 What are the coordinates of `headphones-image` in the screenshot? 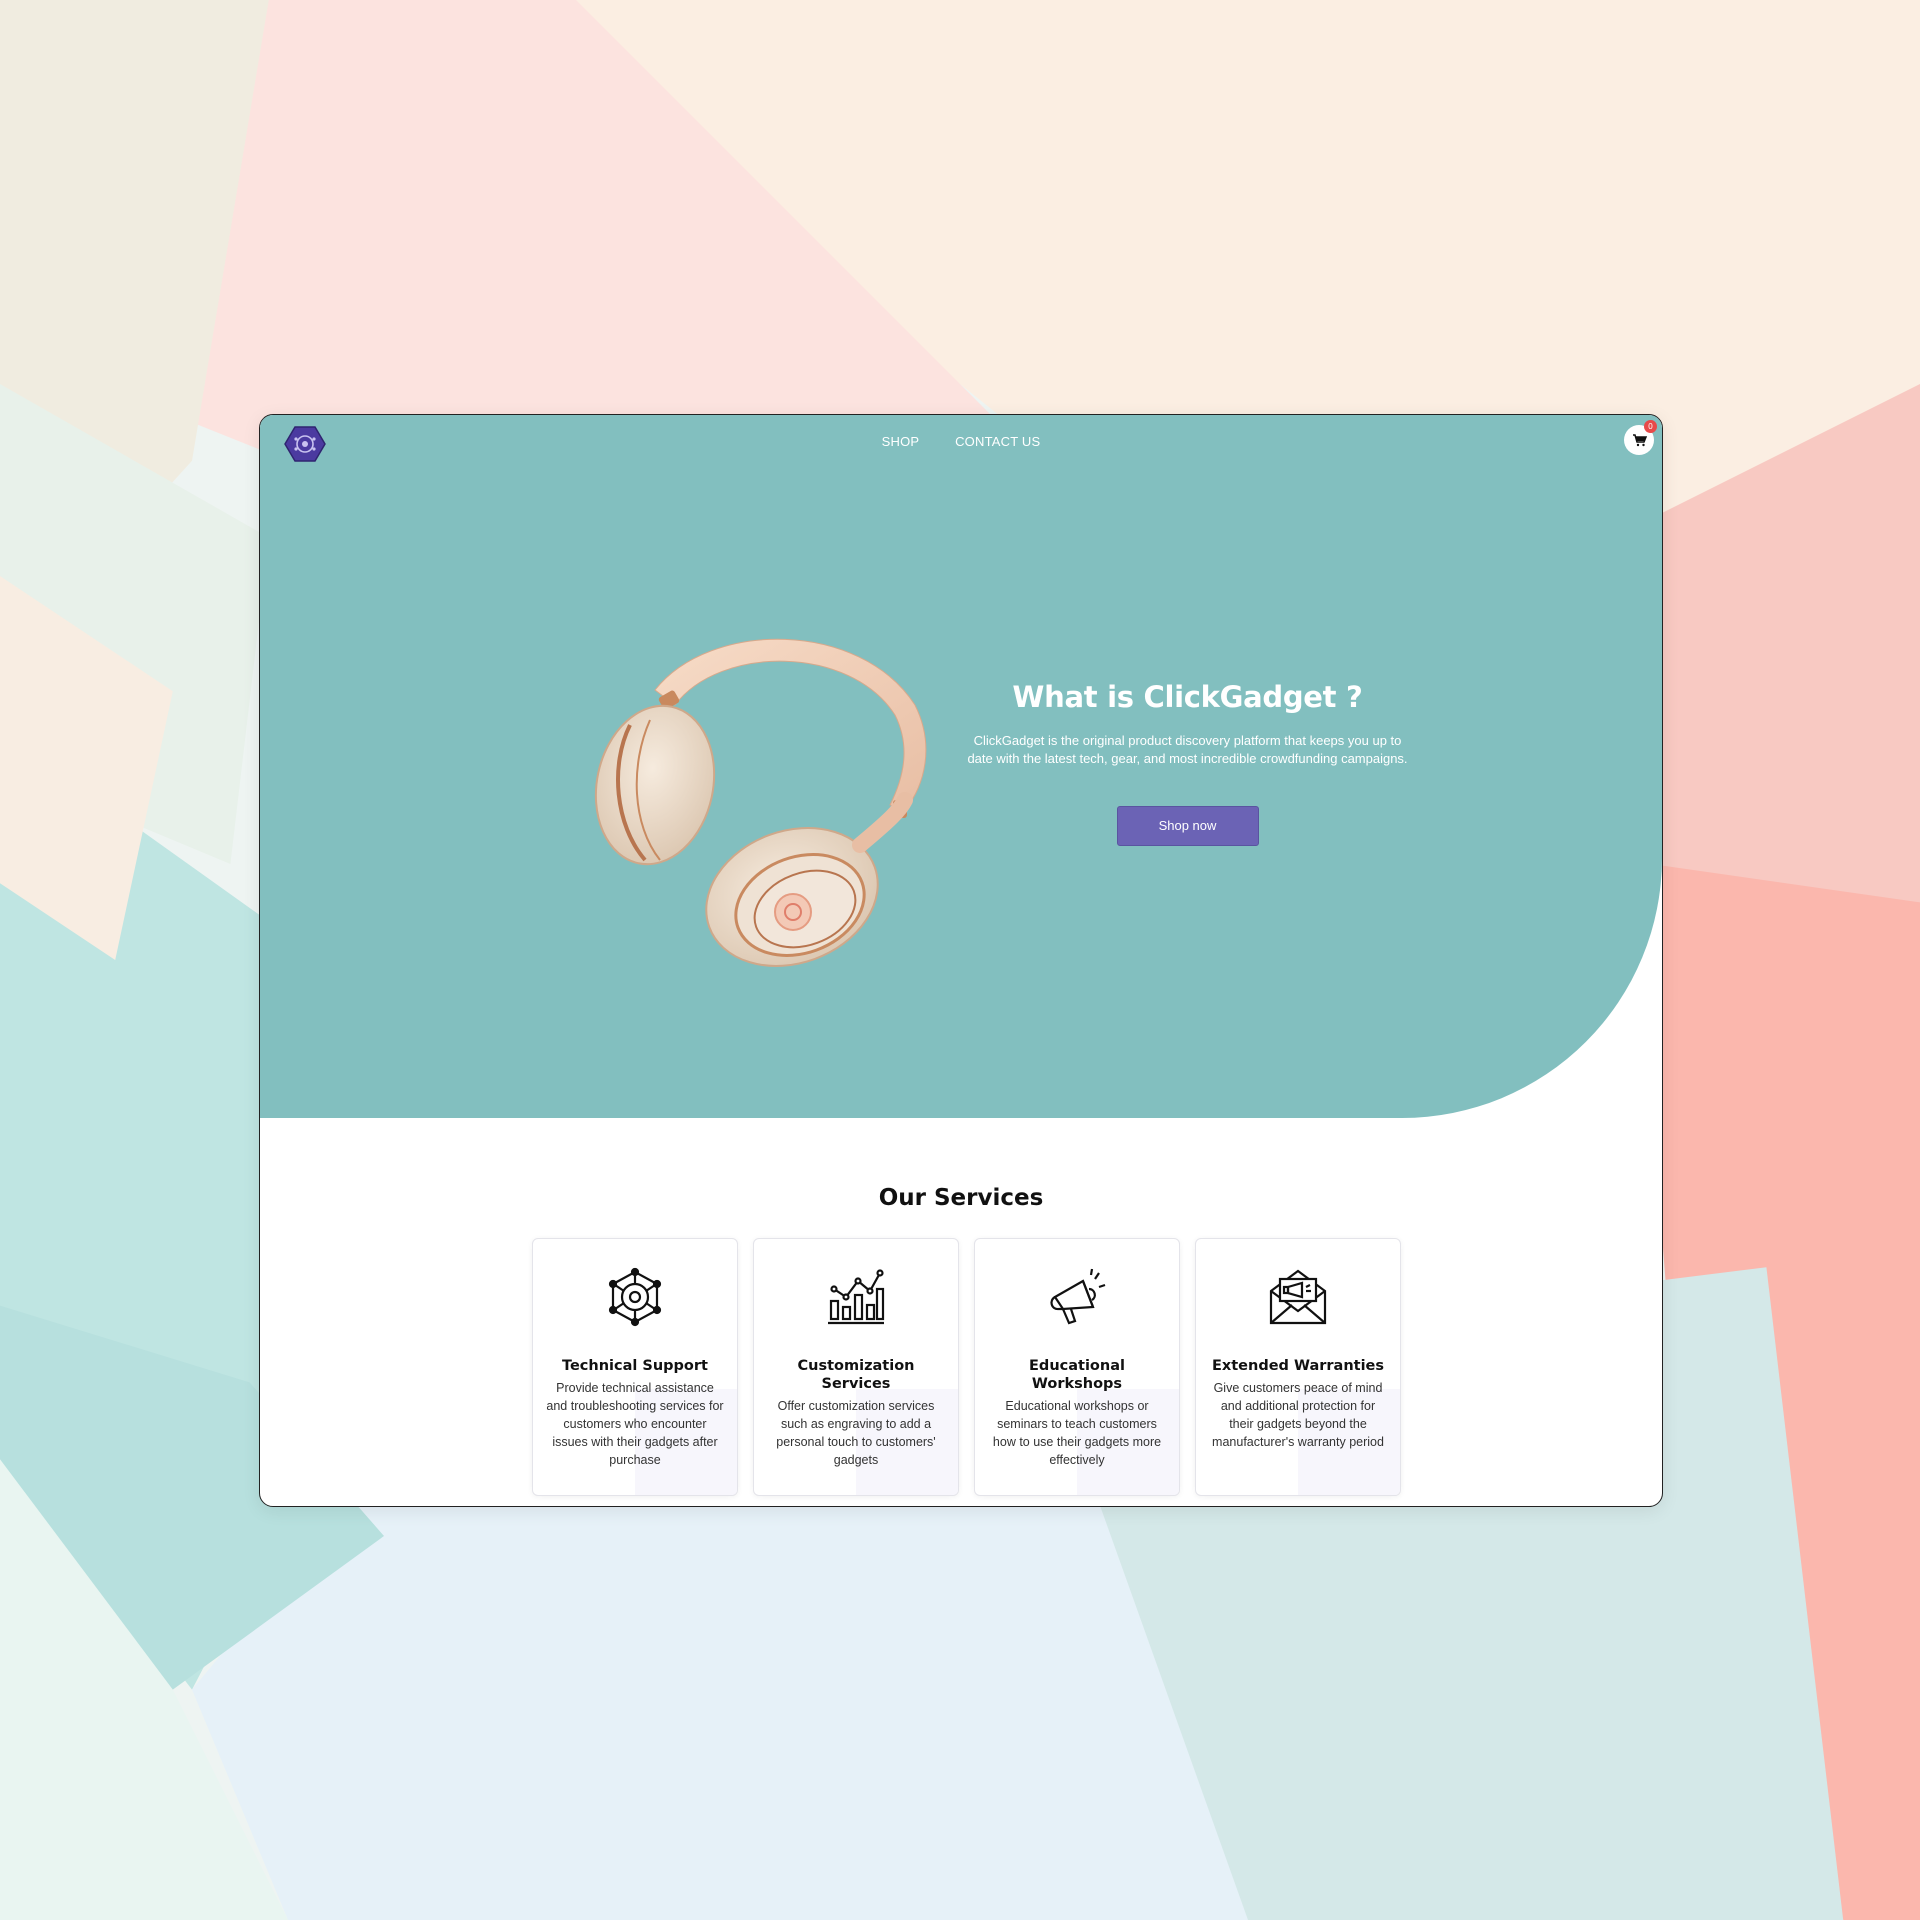 It's located at (760, 802).